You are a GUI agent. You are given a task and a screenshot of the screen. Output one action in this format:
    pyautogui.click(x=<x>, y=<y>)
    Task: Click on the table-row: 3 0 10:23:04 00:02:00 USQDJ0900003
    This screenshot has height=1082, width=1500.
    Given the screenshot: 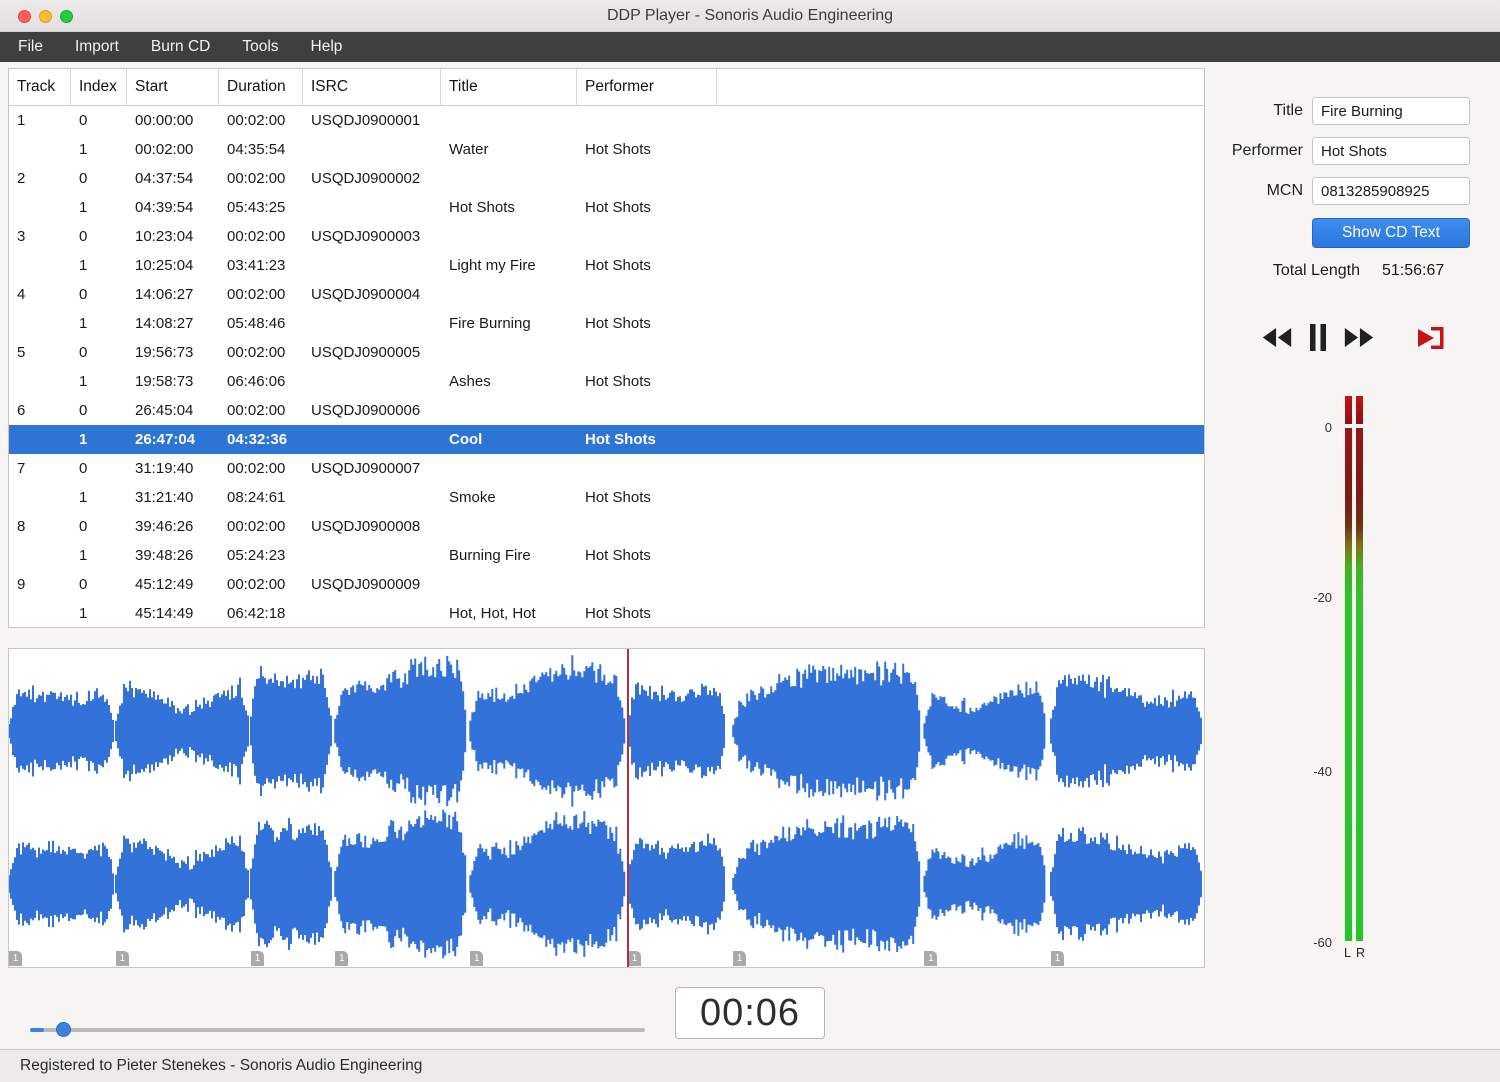 What is the action you would take?
    pyautogui.click(x=606, y=236)
    